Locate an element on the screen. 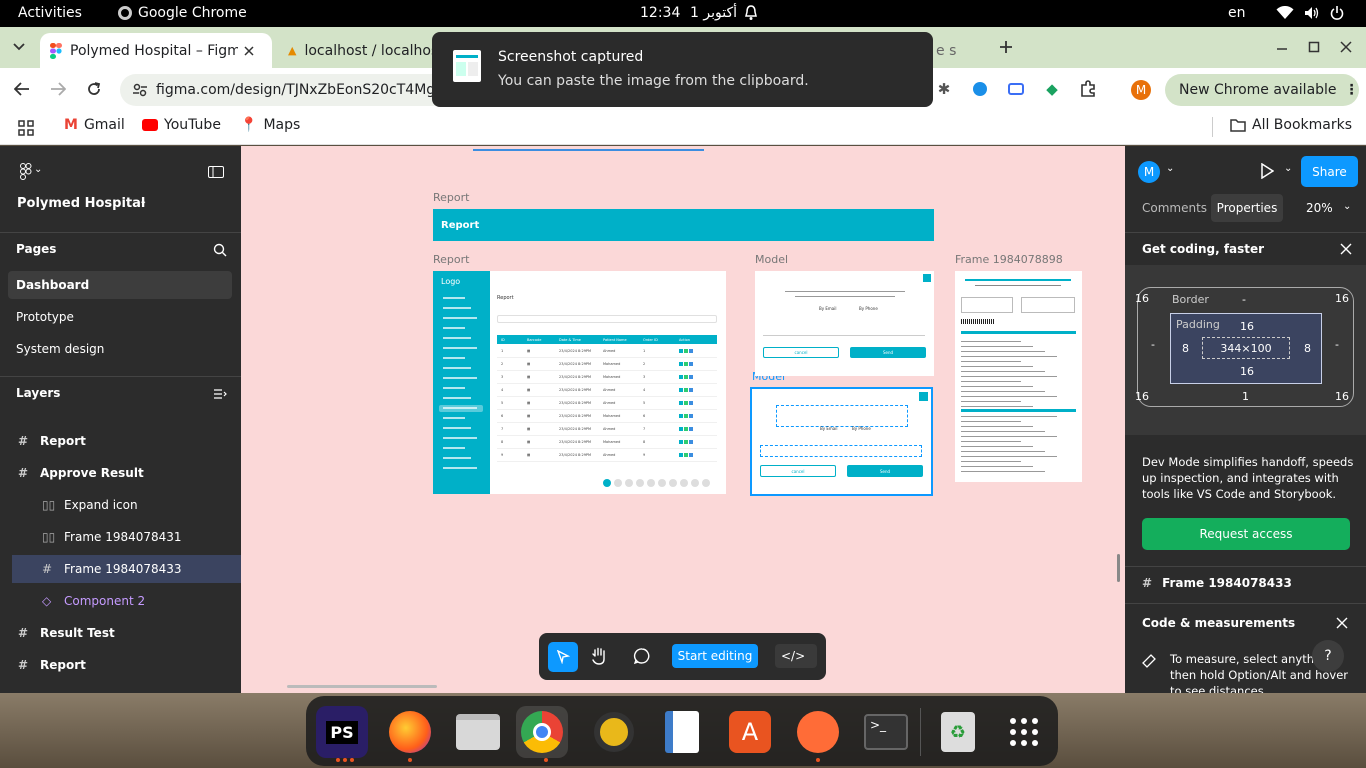 Image resolution: width=1366 pixels, height=768 pixels. layer-component-2: ◇ Component 2 is located at coordinates (120, 601).